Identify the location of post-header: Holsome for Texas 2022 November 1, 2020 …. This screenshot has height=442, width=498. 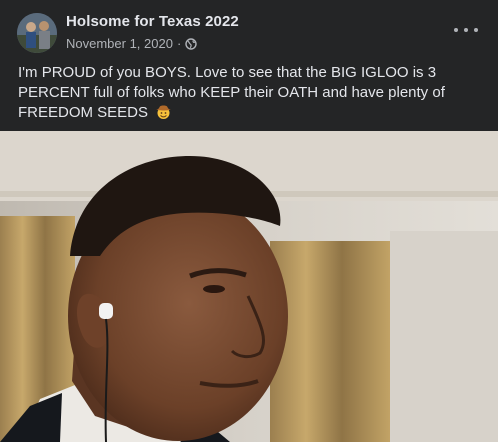
(249, 30).